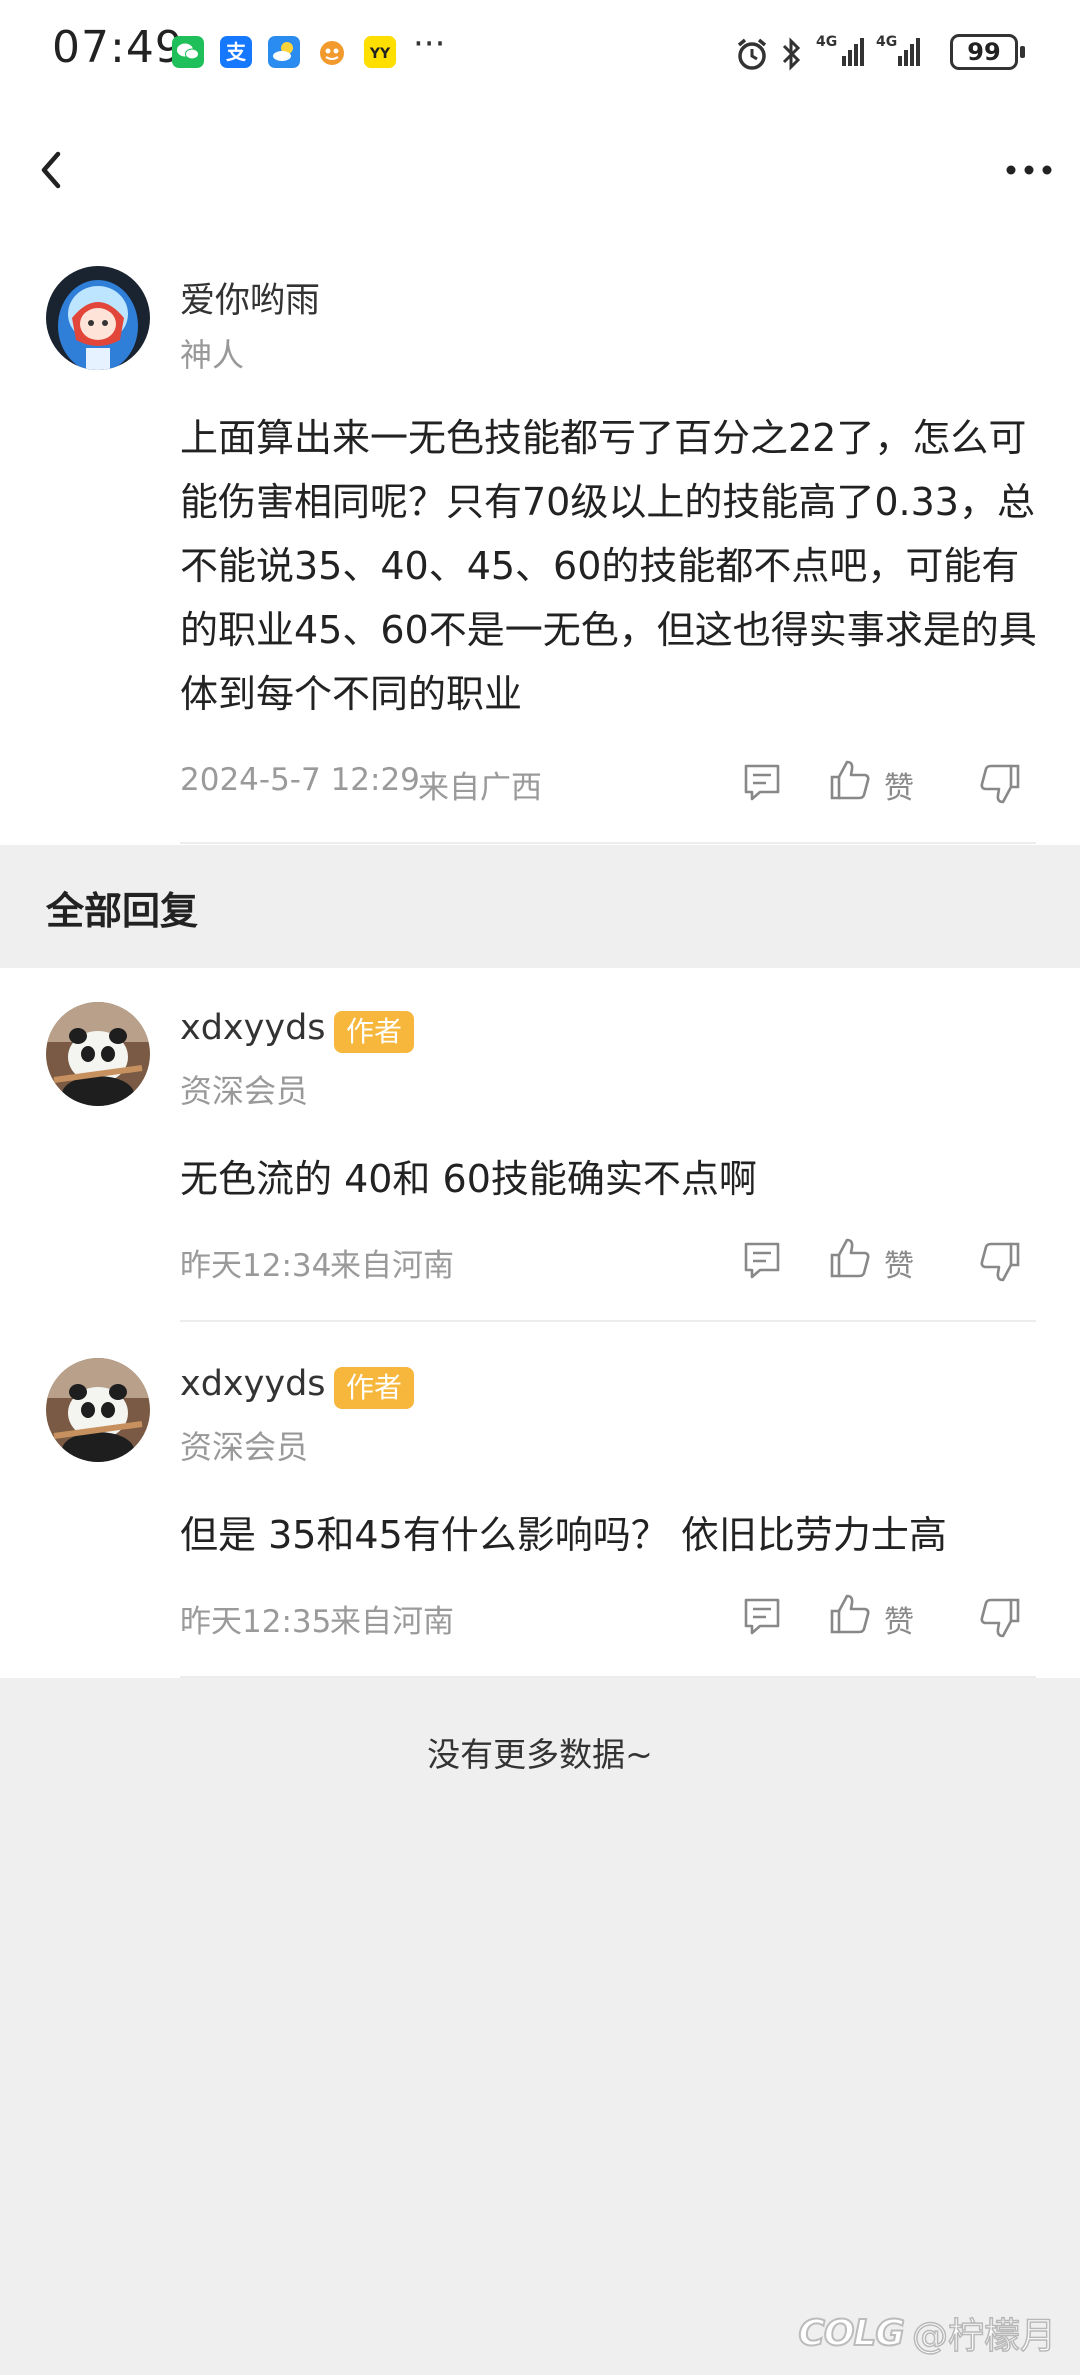 The height and width of the screenshot is (2375, 1080). What do you see at coordinates (122, 911) in the screenshot?
I see `section-title: 全部回复` at bounding box center [122, 911].